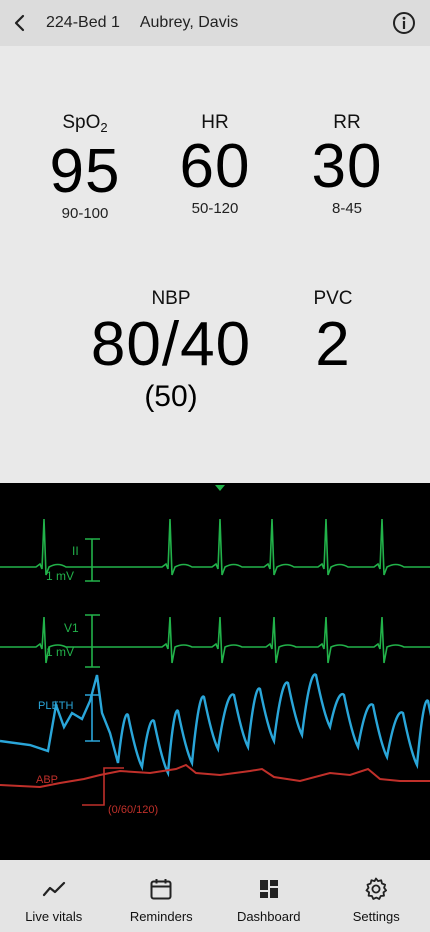 The width and height of the screenshot is (430, 932). What do you see at coordinates (215, 776) in the screenshot?
I see `abp-trace` at bounding box center [215, 776].